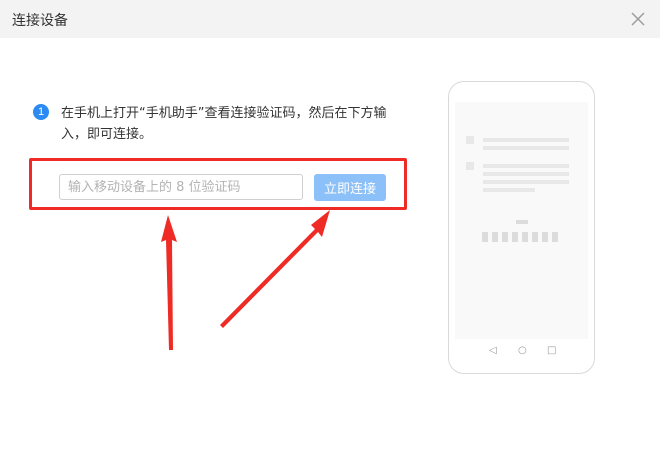 This screenshot has width=660, height=450. Describe the element at coordinates (169, 282) in the screenshot. I see `annotation-arrow-up` at that location.